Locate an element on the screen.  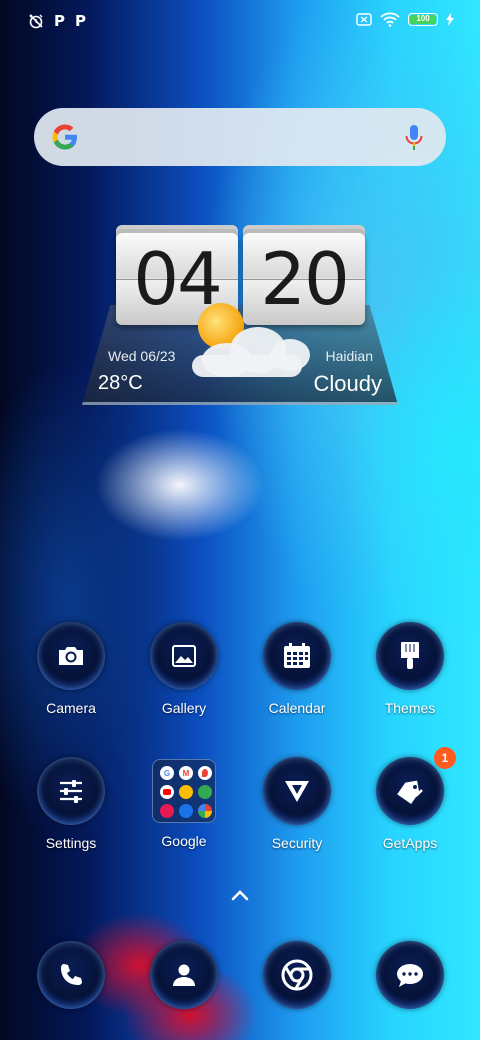
youtube-mini-icon is located at coordinates (167, 792).